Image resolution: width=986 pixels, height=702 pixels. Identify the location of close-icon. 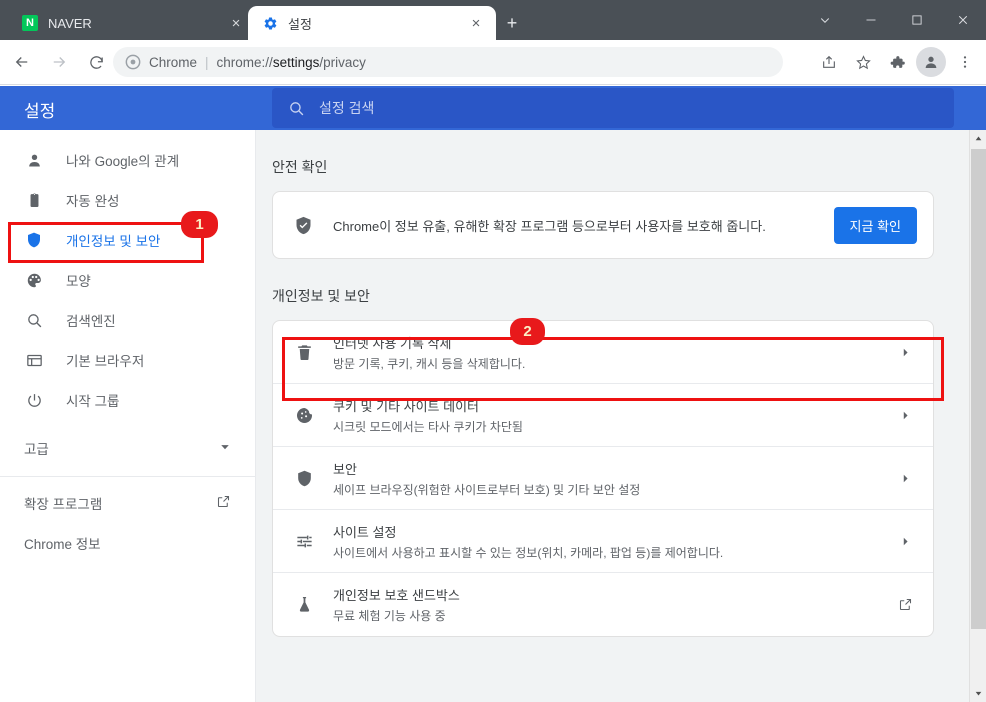
(963, 20).